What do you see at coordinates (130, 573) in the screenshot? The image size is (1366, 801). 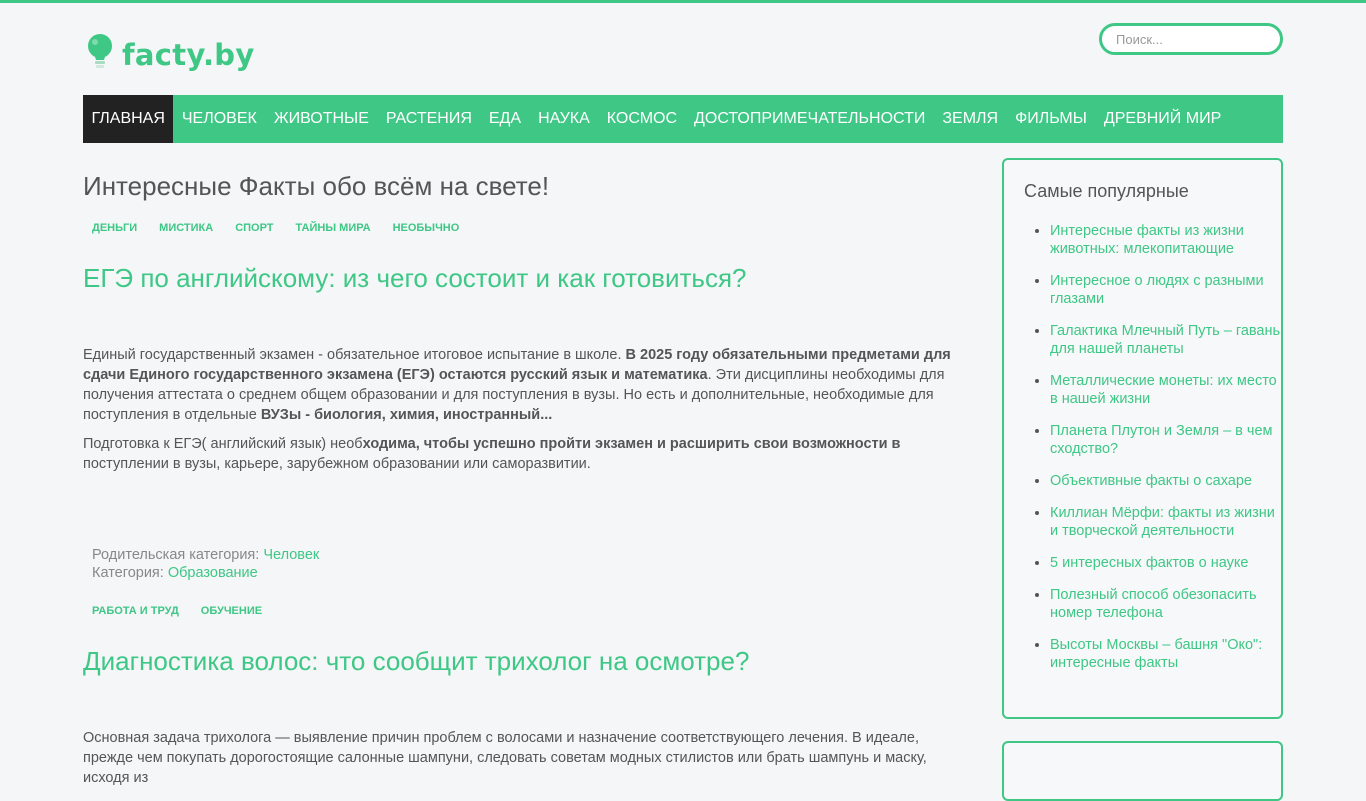 I see `category-label: Категория:` at bounding box center [130, 573].